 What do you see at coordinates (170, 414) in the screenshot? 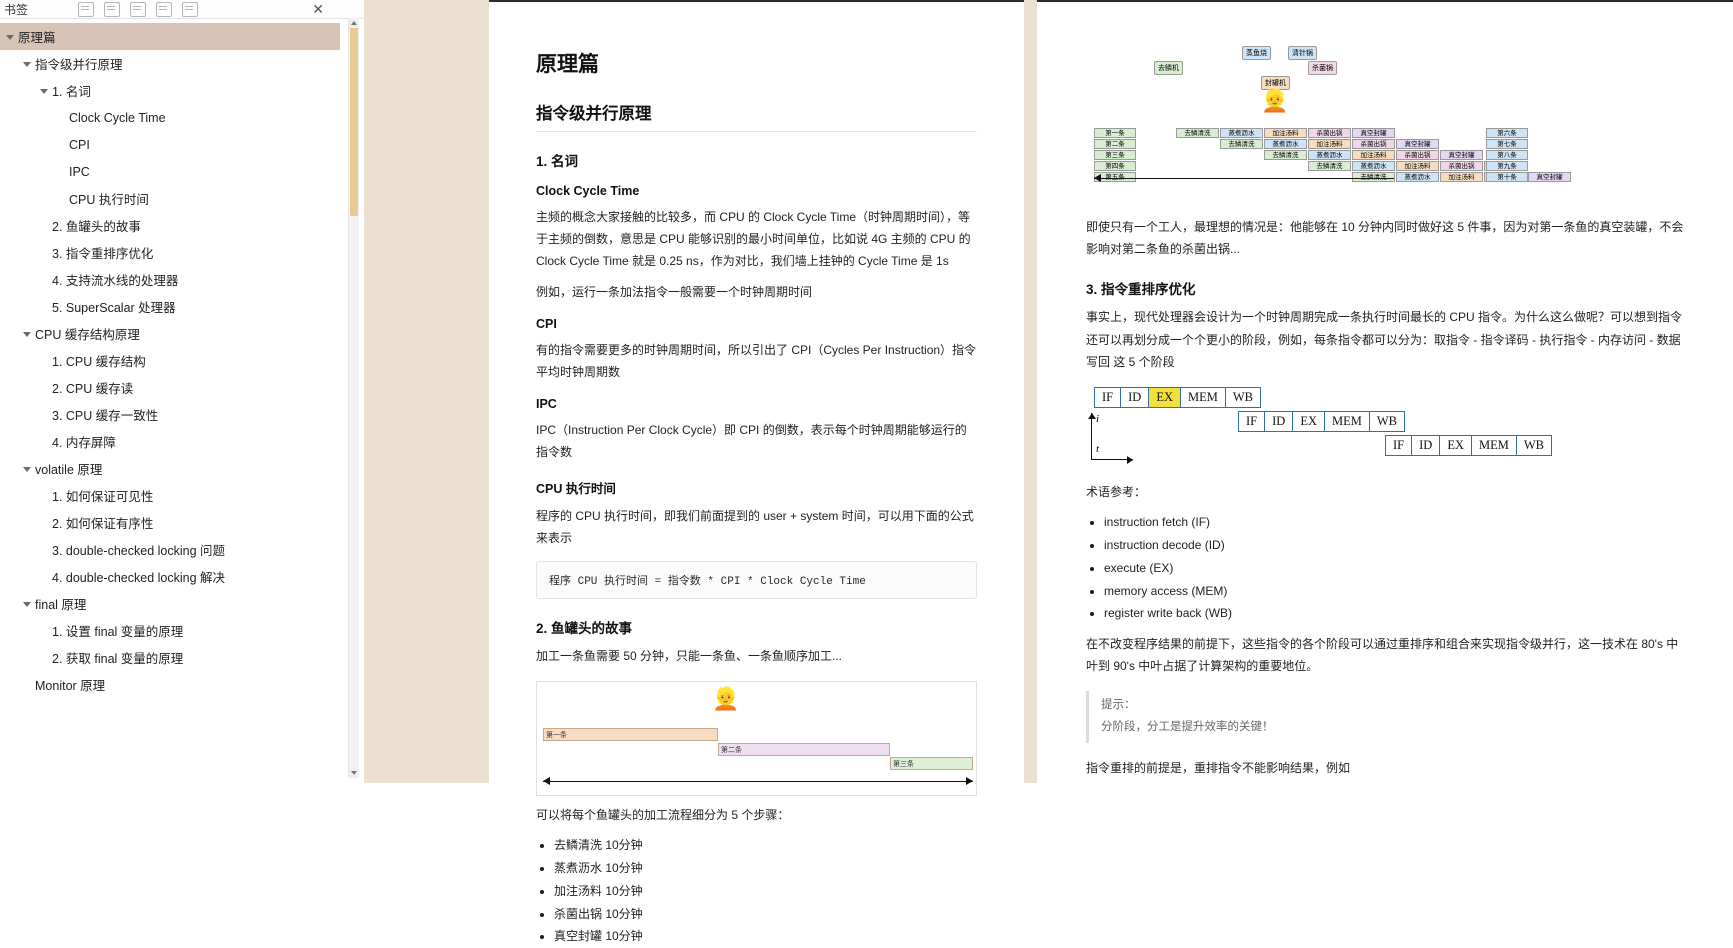
I see `bookmark-item: 3. CPU 缓存一致性` at bounding box center [170, 414].